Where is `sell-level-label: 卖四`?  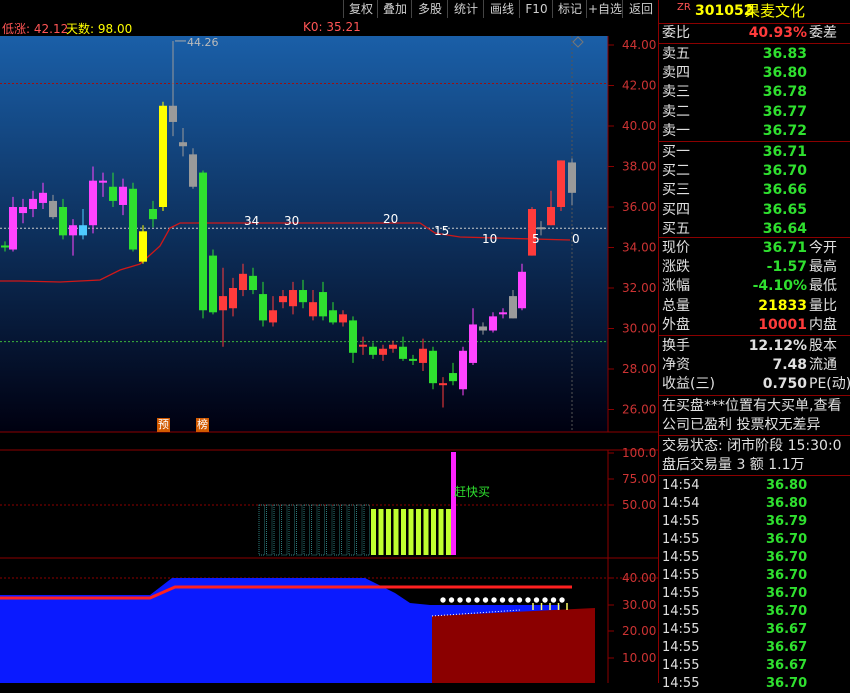 sell-level-label: 卖四 is located at coordinates (676, 73).